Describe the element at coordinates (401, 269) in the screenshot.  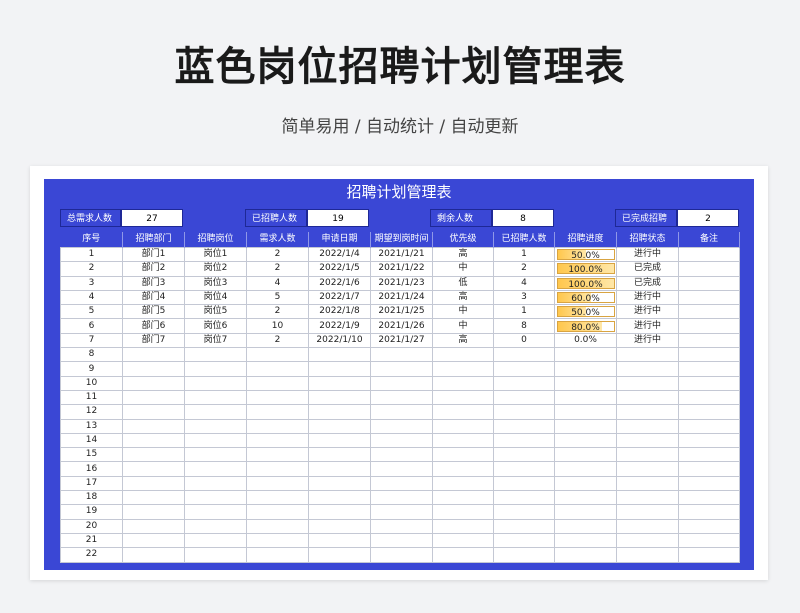
I see `expected-date-cell: 2021/1/22` at that location.